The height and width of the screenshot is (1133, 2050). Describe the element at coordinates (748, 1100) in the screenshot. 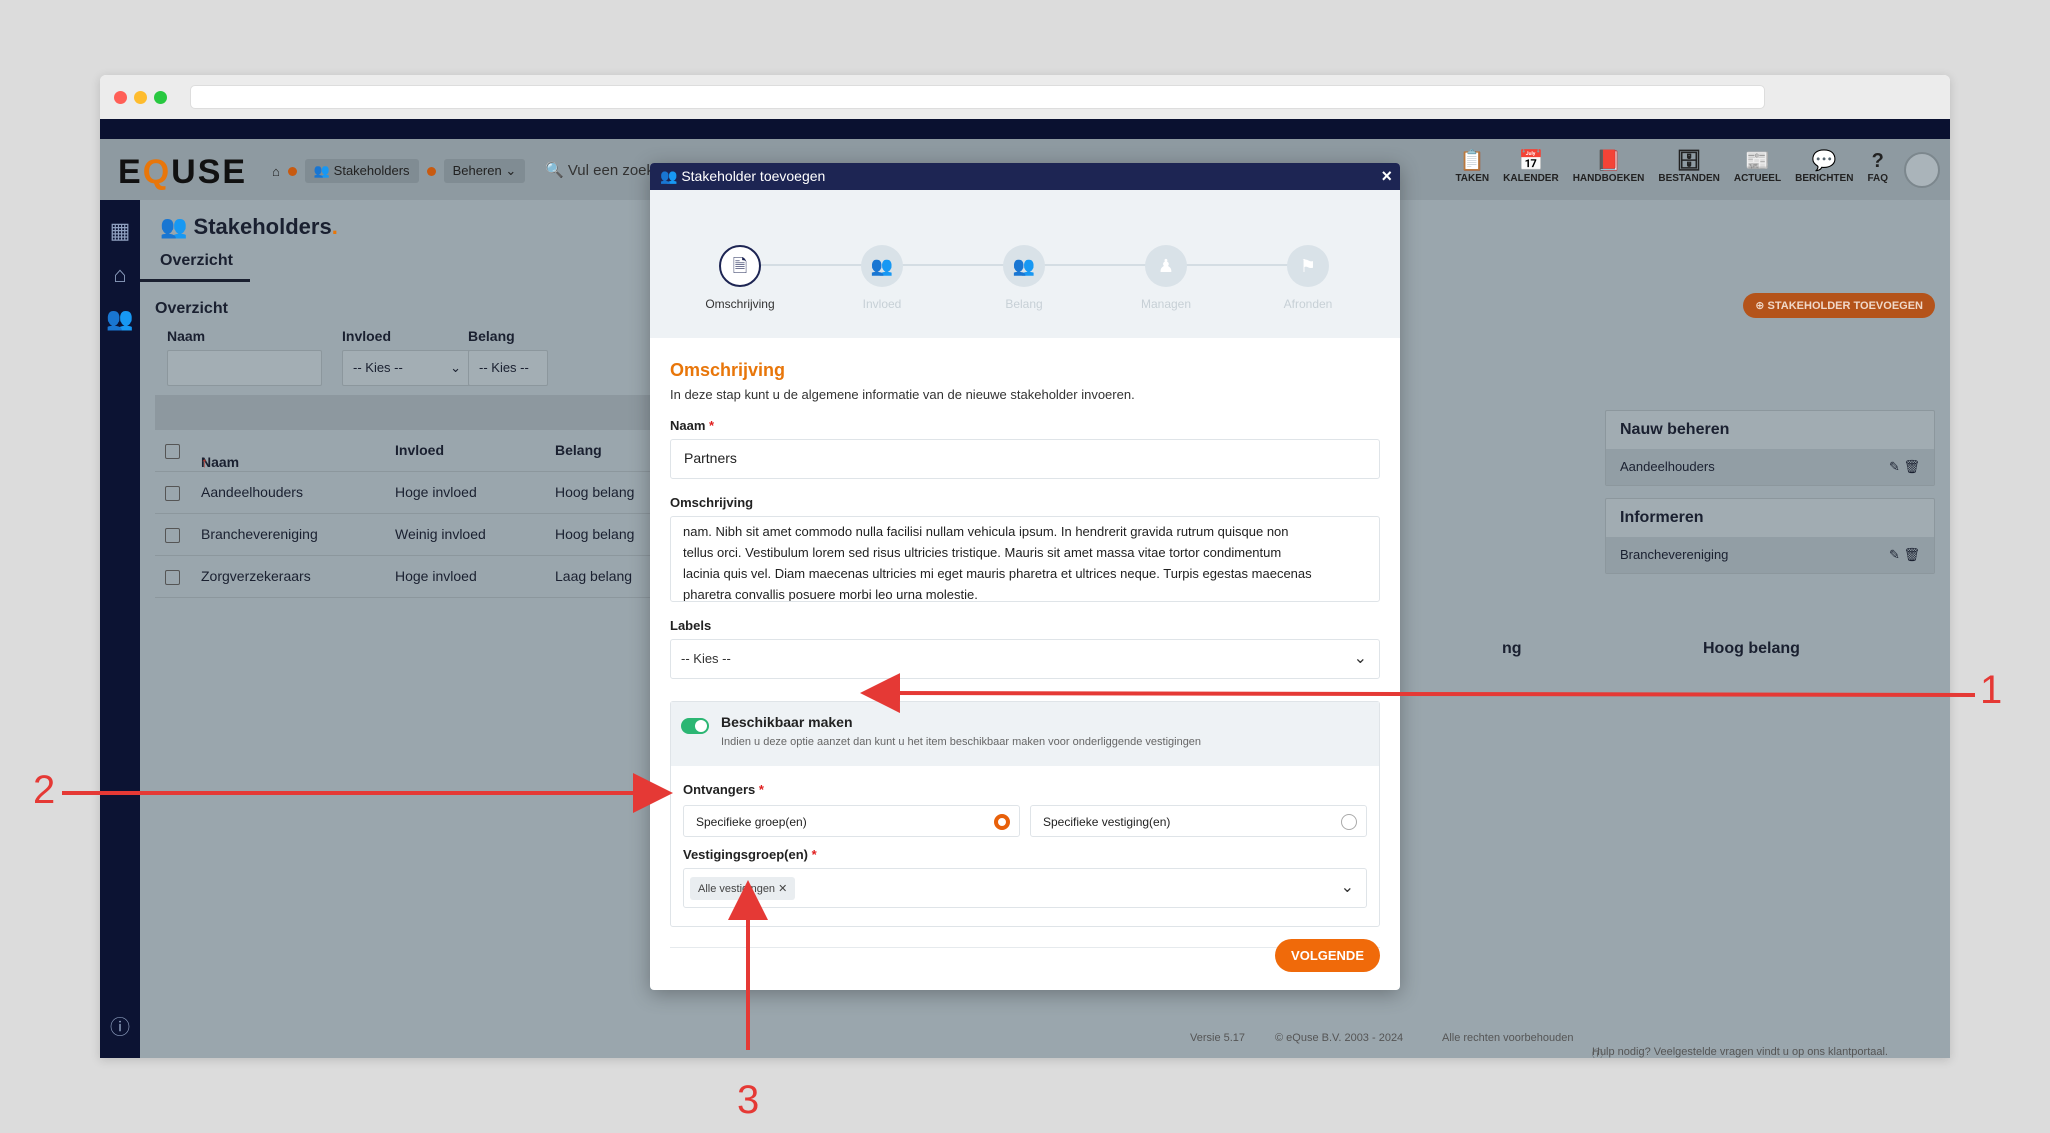

I see `annotation-label-3: 3` at that location.